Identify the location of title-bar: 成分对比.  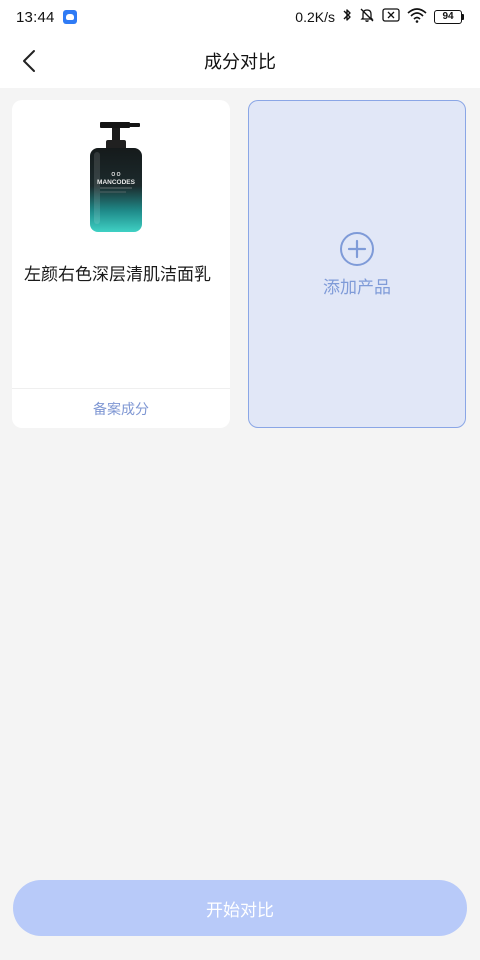
(240, 61).